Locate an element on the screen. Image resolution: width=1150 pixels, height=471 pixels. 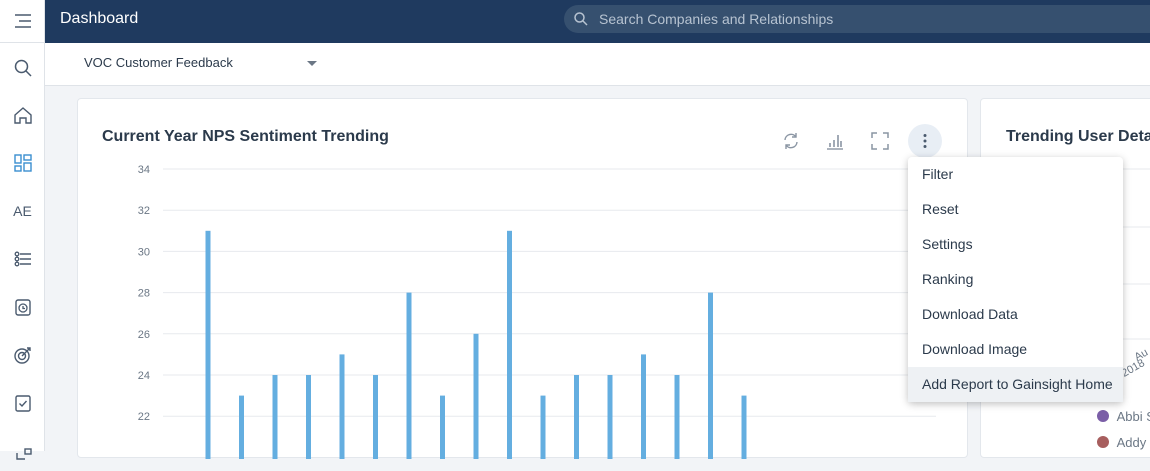
sidebar-item-target is located at coordinates (22, 355).